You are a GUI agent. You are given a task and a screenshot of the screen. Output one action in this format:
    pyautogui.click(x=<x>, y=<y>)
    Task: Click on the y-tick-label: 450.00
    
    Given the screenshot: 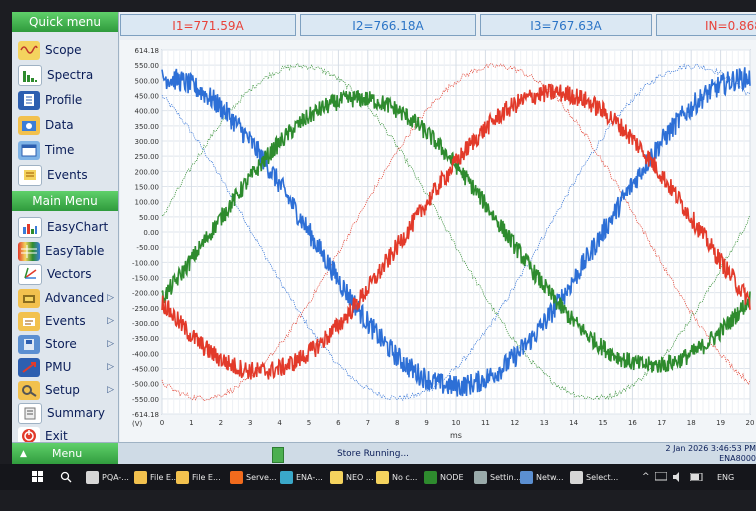 What is the action you would take?
    pyautogui.click(x=147, y=97)
    